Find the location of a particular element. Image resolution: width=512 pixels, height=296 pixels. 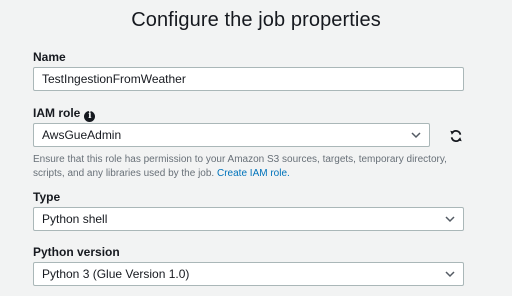

type-label: Type is located at coordinates (47, 197).